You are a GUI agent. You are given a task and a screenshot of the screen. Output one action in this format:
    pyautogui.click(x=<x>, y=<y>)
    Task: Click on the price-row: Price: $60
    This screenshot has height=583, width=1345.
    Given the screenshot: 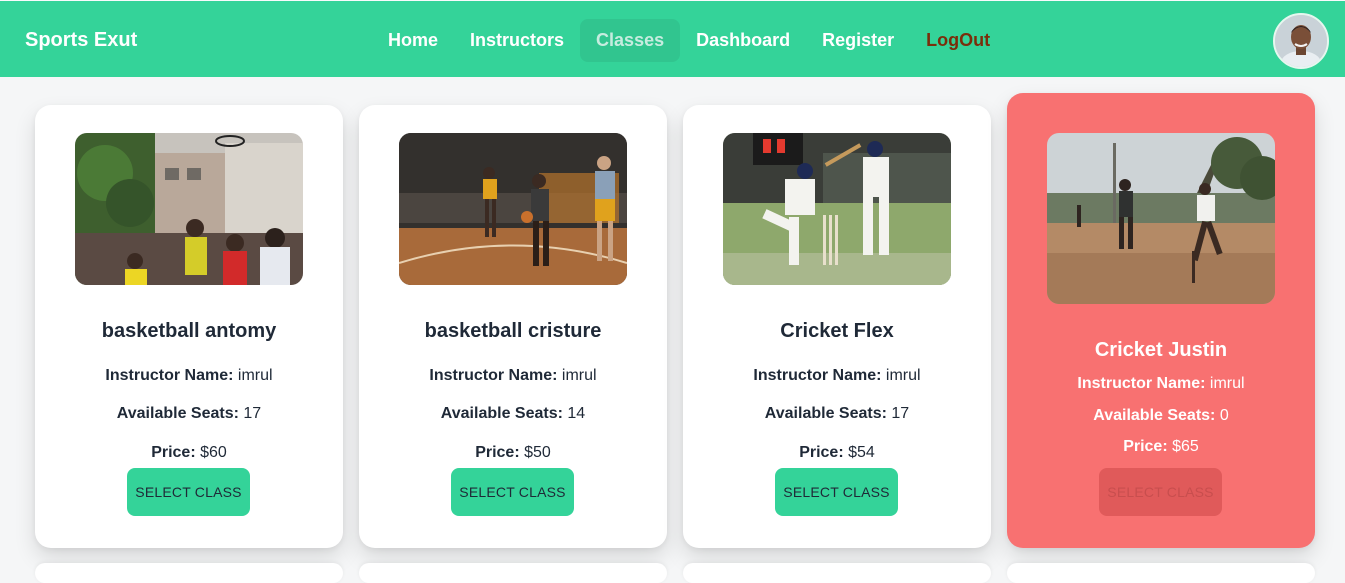 What is the action you would take?
    pyautogui.click(x=189, y=453)
    